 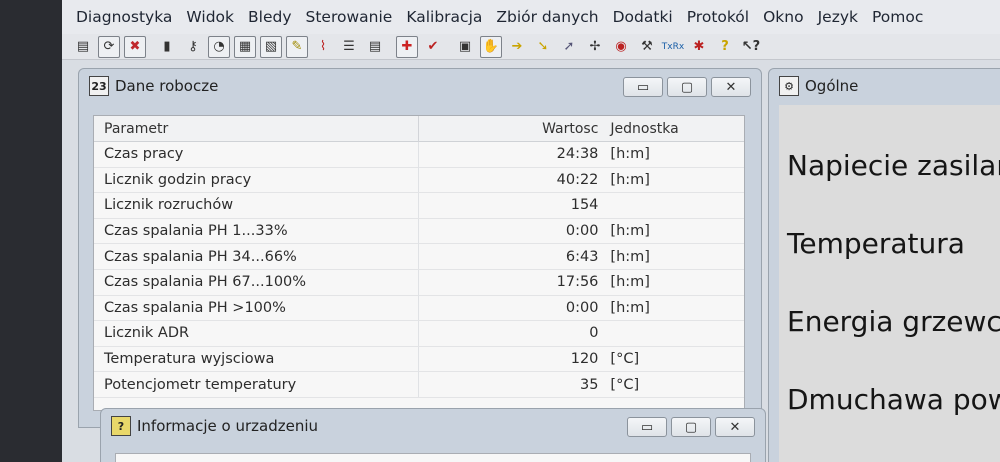 What do you see at coordinates (271, 46) in the screenshot?
I see `table-icon: ▧` at bounding box center [271, 46].